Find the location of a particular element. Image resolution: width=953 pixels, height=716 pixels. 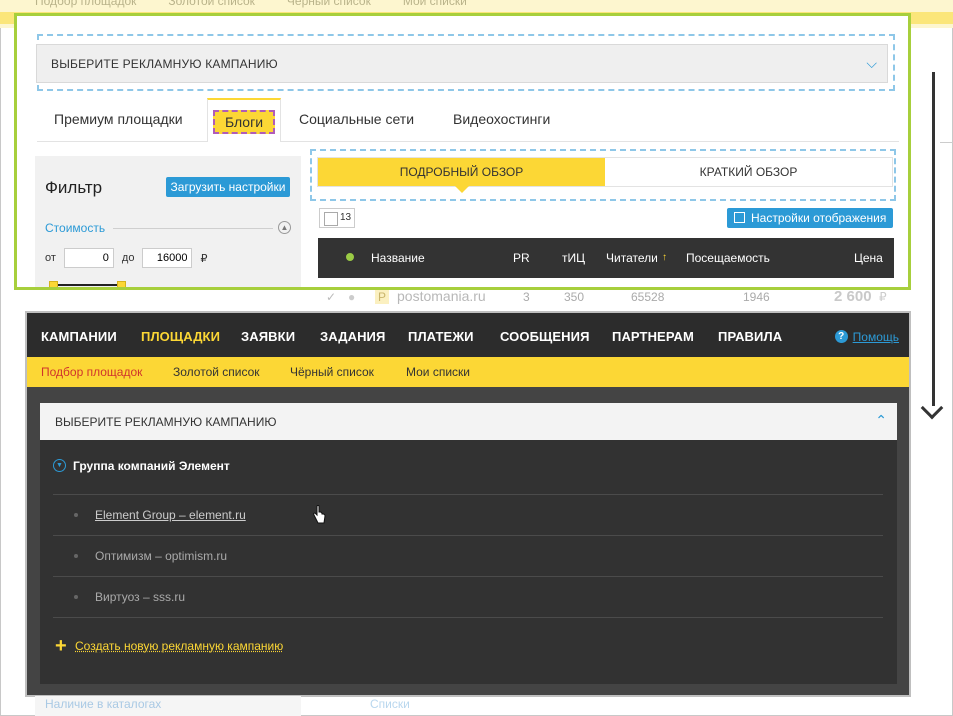

status-dot-icon is located at coordinates (350, 257).